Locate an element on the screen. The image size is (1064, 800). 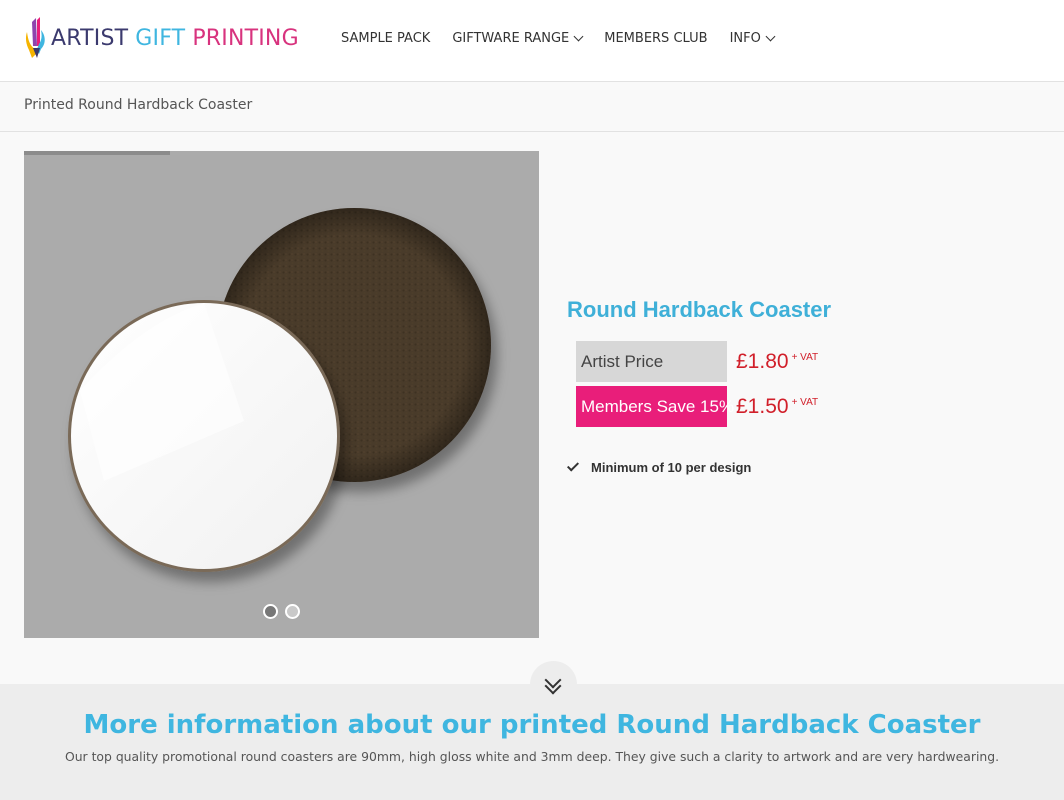
artist-price-value-wrap: £1.80 + VAT is located at coordinates (777, 362).